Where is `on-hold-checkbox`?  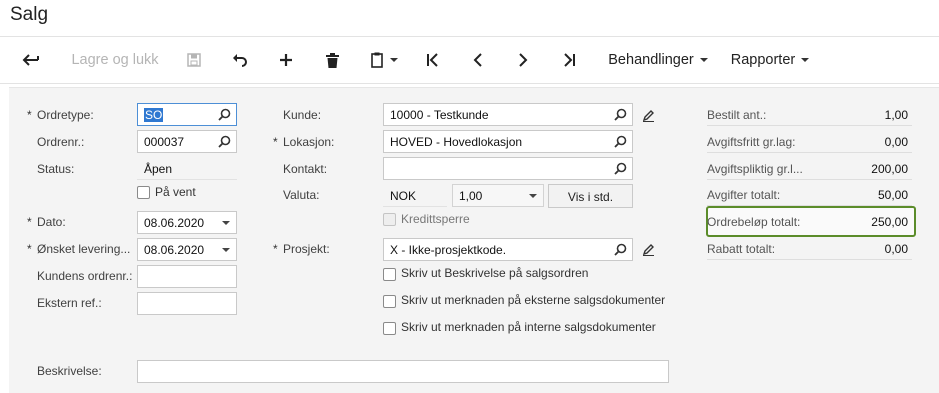
on-hold-checkbox is located at coordinates (143, 192).